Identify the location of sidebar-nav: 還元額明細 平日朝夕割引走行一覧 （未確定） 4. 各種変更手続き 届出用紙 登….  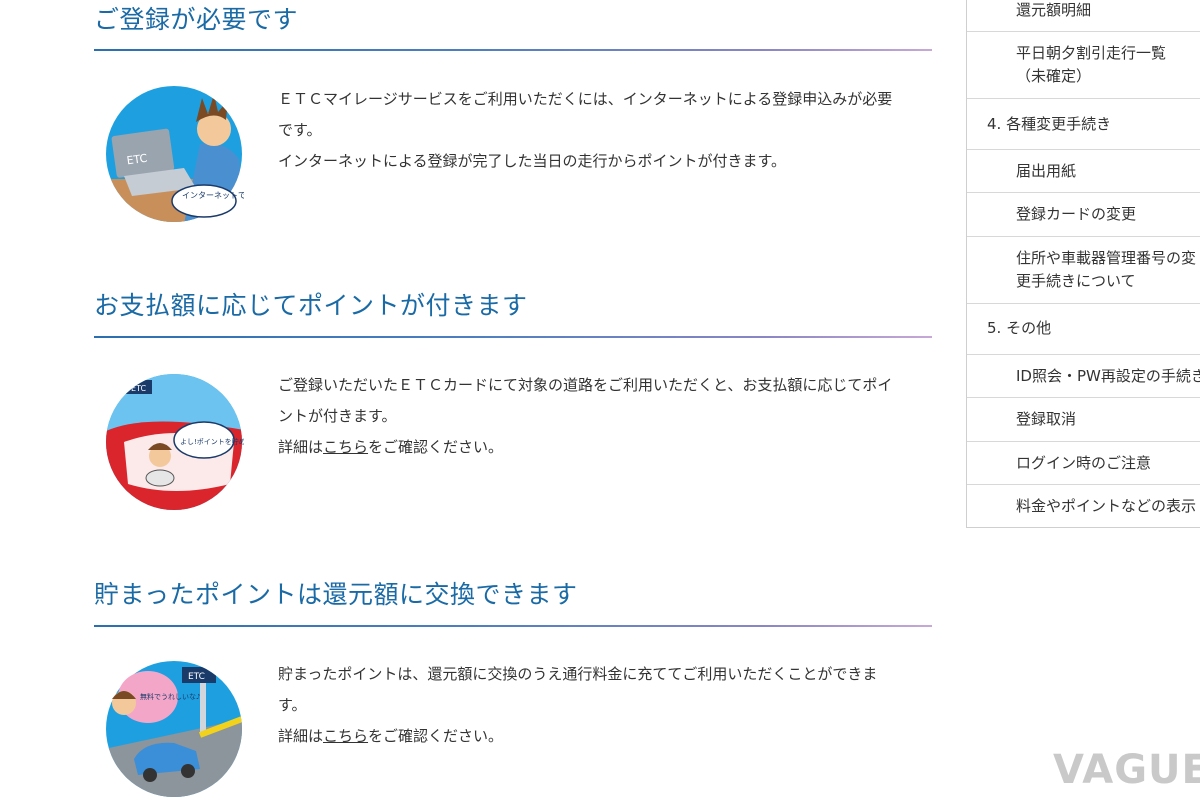
(1083, 264).